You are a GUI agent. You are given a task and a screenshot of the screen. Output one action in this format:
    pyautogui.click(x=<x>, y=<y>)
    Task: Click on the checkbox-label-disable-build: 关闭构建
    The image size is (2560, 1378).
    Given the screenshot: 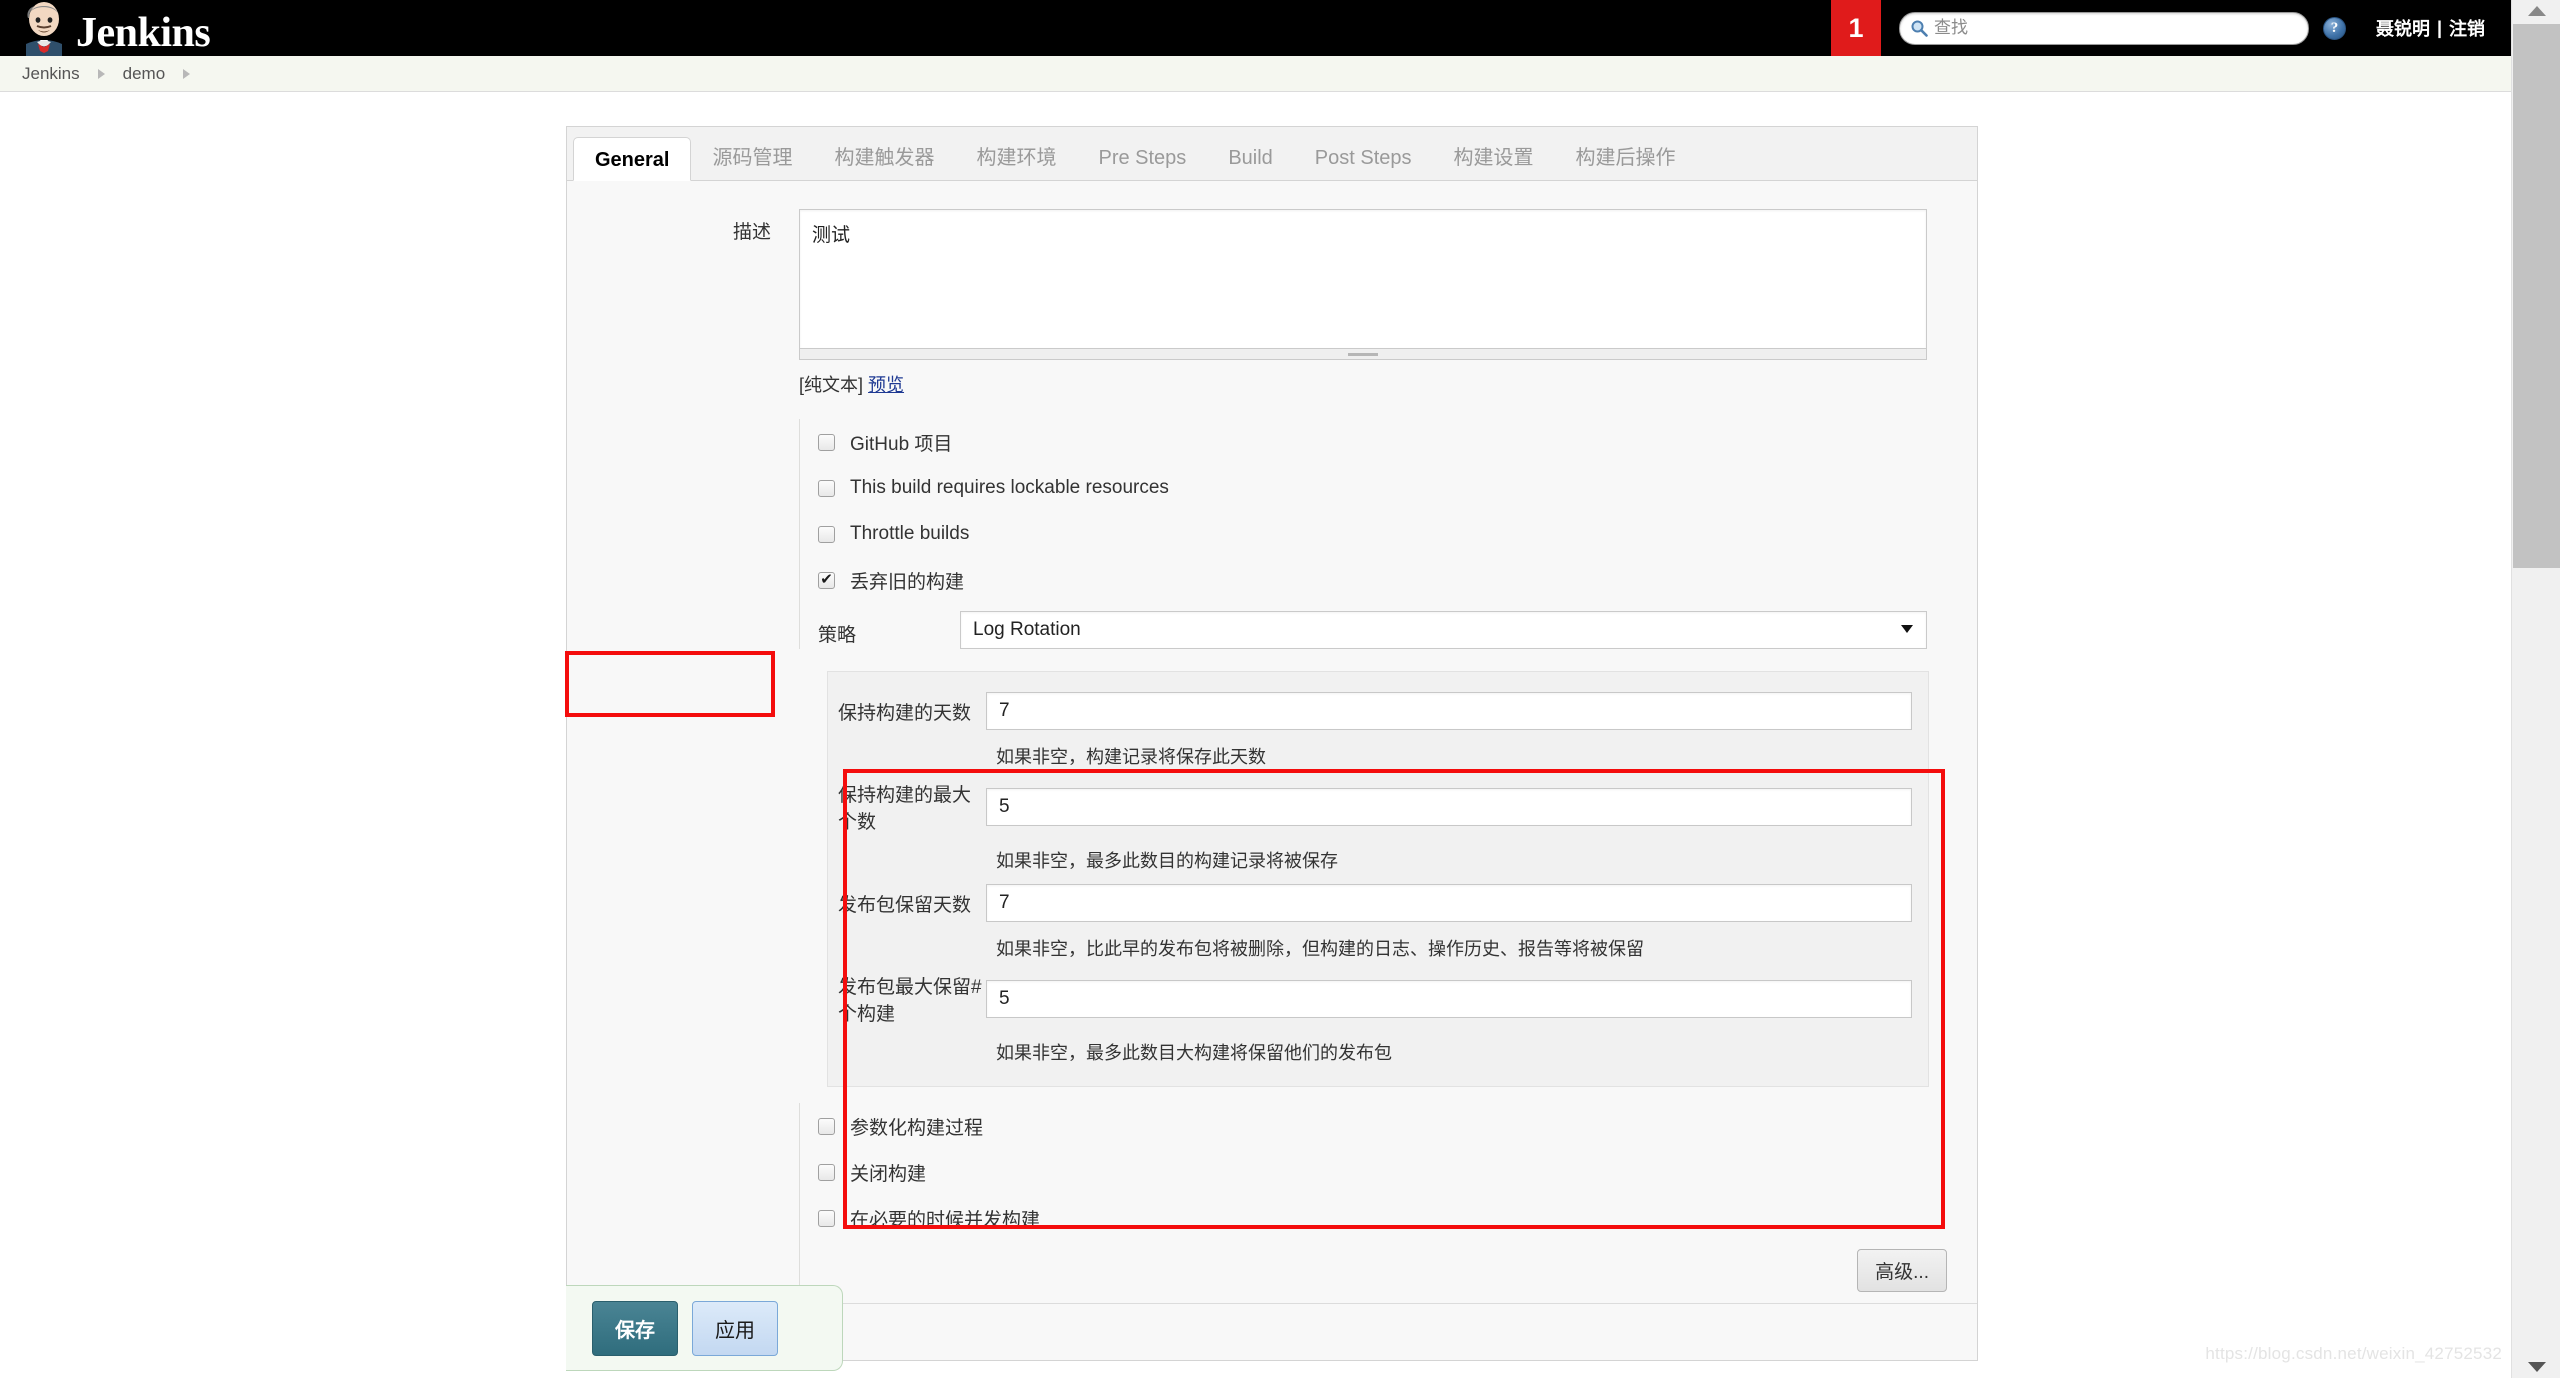 What is the action you would take?
    pyautogui.click(x=888, y=1174)
    